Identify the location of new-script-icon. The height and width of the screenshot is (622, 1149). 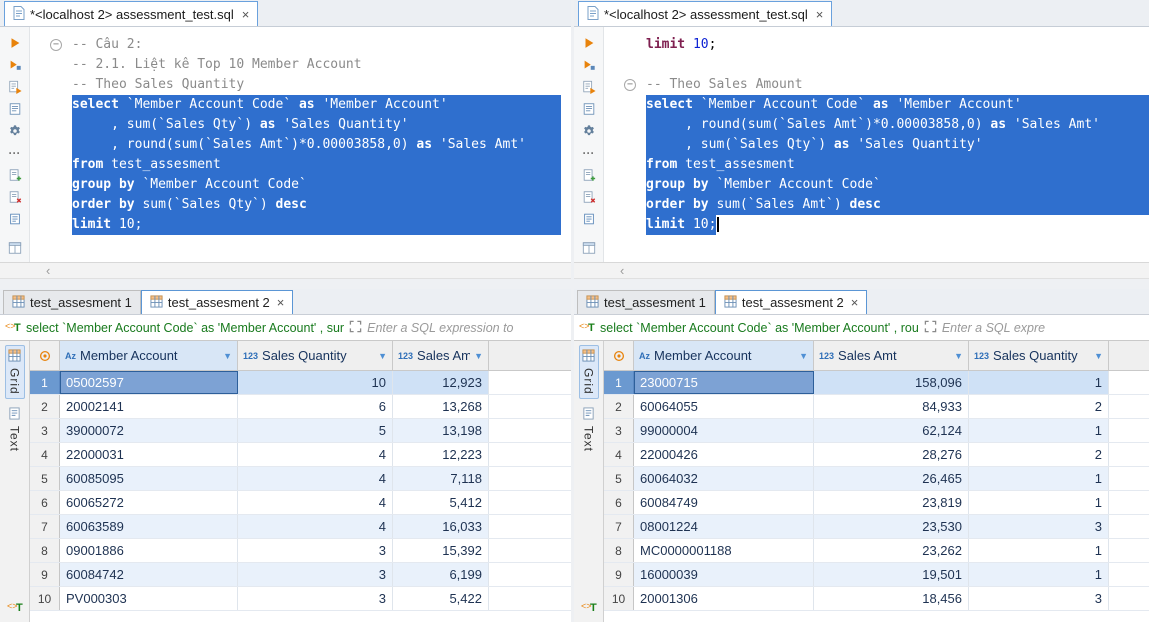
(15, 175).